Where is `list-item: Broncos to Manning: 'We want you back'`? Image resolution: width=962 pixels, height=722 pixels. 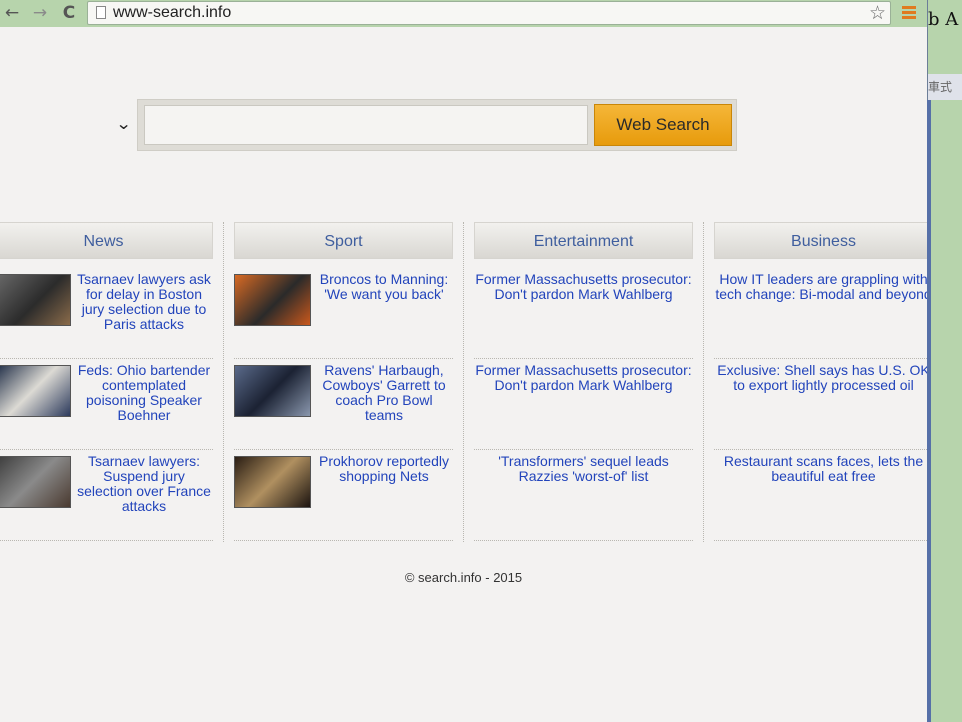
list-item: Broncos to Manning: 'We want you back' is located at coordinates (343, 313).